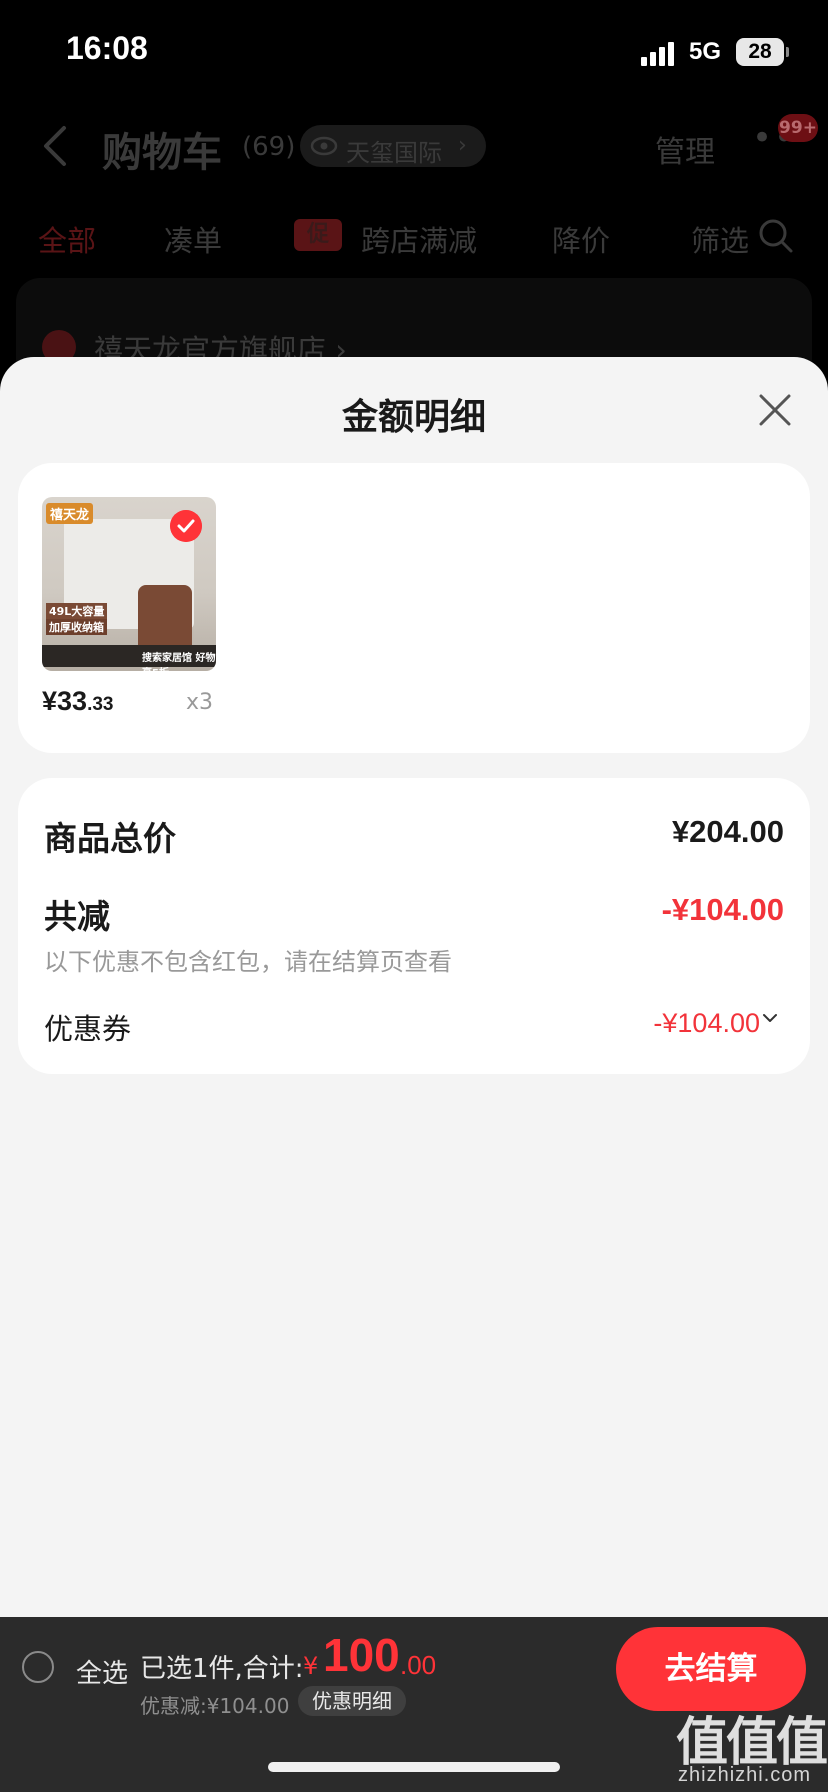 The height and width of the screenshot is (1792, 828). Describe the element at coordinates (193, 239) in the screenshot. I see `tab-bundle: 凑单` at that location.